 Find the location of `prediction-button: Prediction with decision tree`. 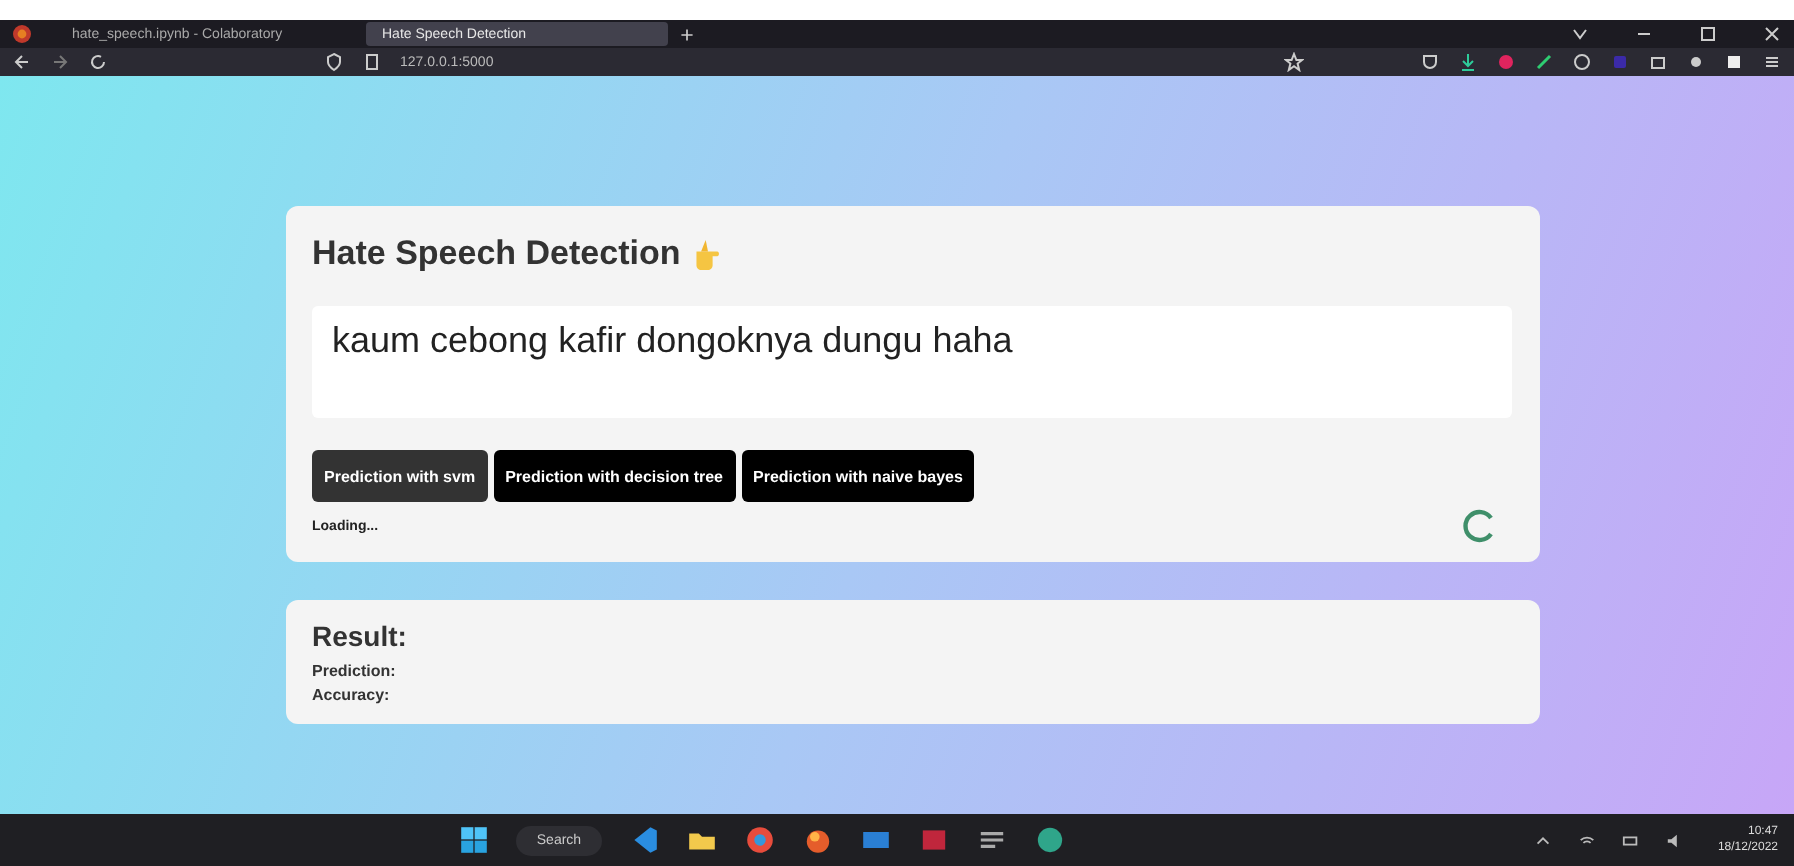

prediction-button: Prediction with decision tree is located at coordinates (614, 476).